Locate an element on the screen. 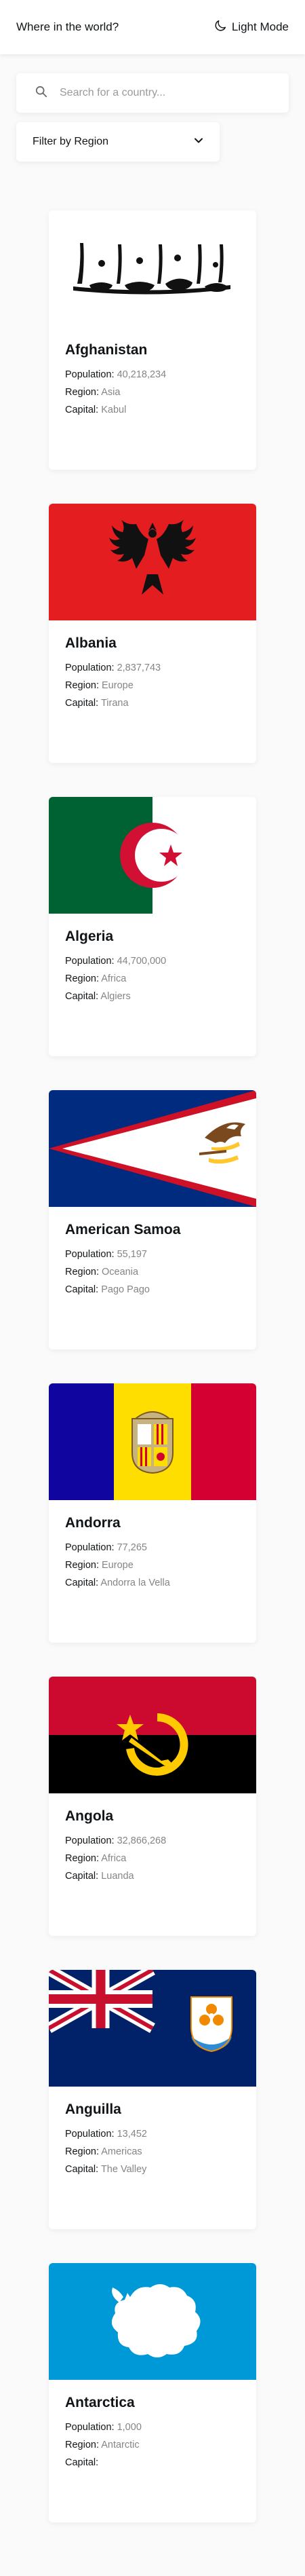 This screenshot has height=2576, width=305. population-row: Population: 32,866,268 is located at coordinates (152, 1841).